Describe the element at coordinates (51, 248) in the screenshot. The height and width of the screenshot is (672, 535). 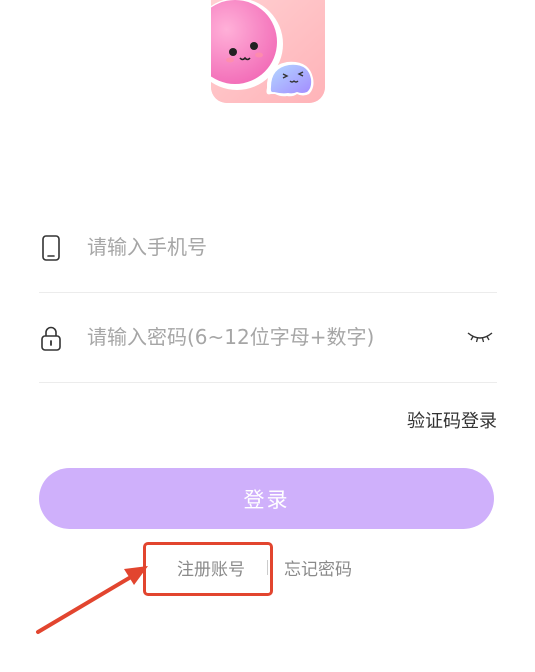
I see `phone-icon` at that location.